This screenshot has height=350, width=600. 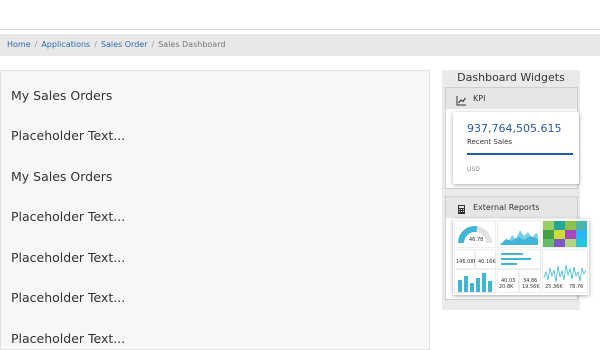 What do you see at coordinates (476, 240) in the screenshot?
I see `gauge-value: 46.78` at bounding box center [476, 240].